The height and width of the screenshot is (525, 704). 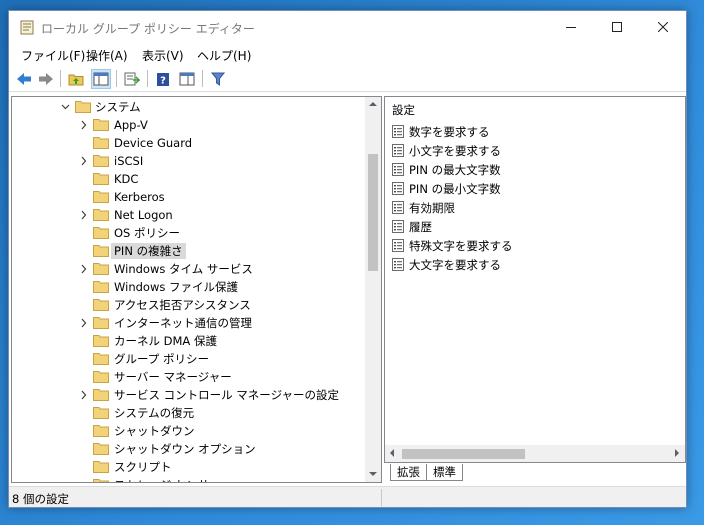 I want to click on toolbar: ?, so click(x=347, y=78).